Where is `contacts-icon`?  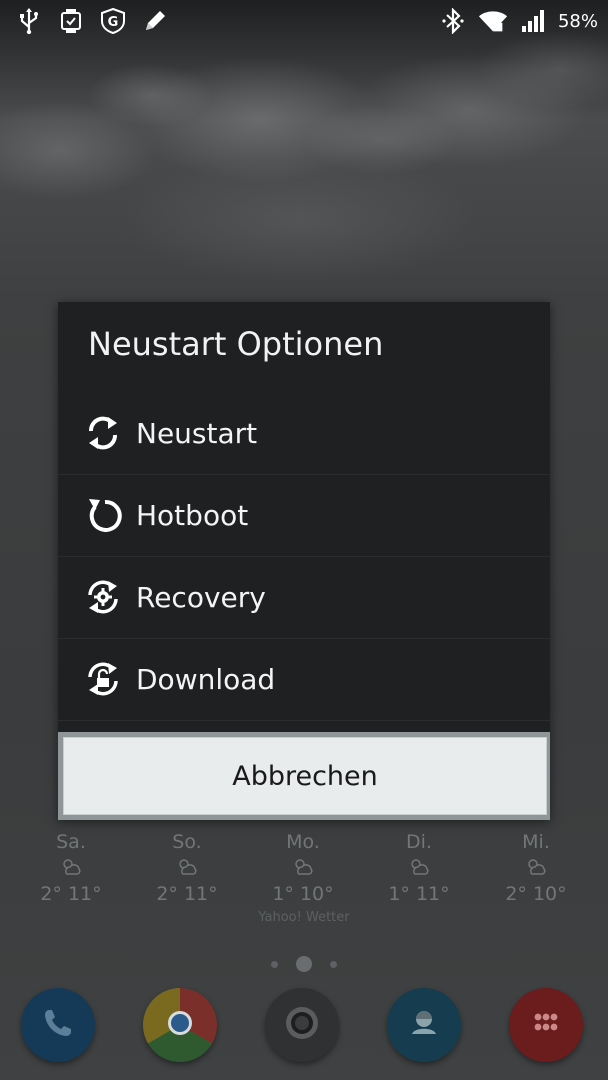 contacts-icon is located at coordinates (424, 1025).